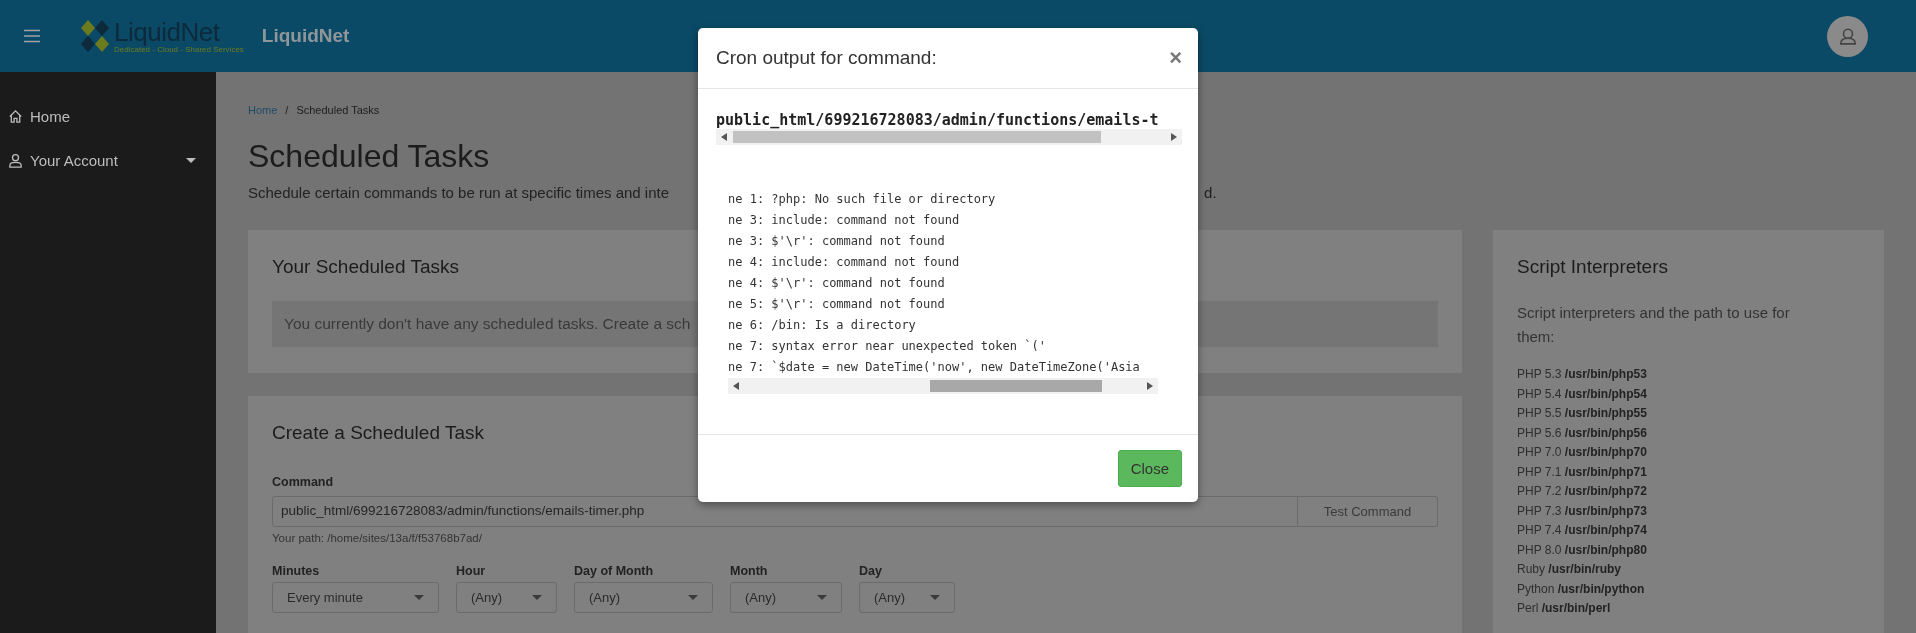 The width and height of the screenshot is (1916, 633). What do you see at coordinates (1149, 468) in the screenshot?
I see `close-button: Close` at bounding box center [1149, 468].